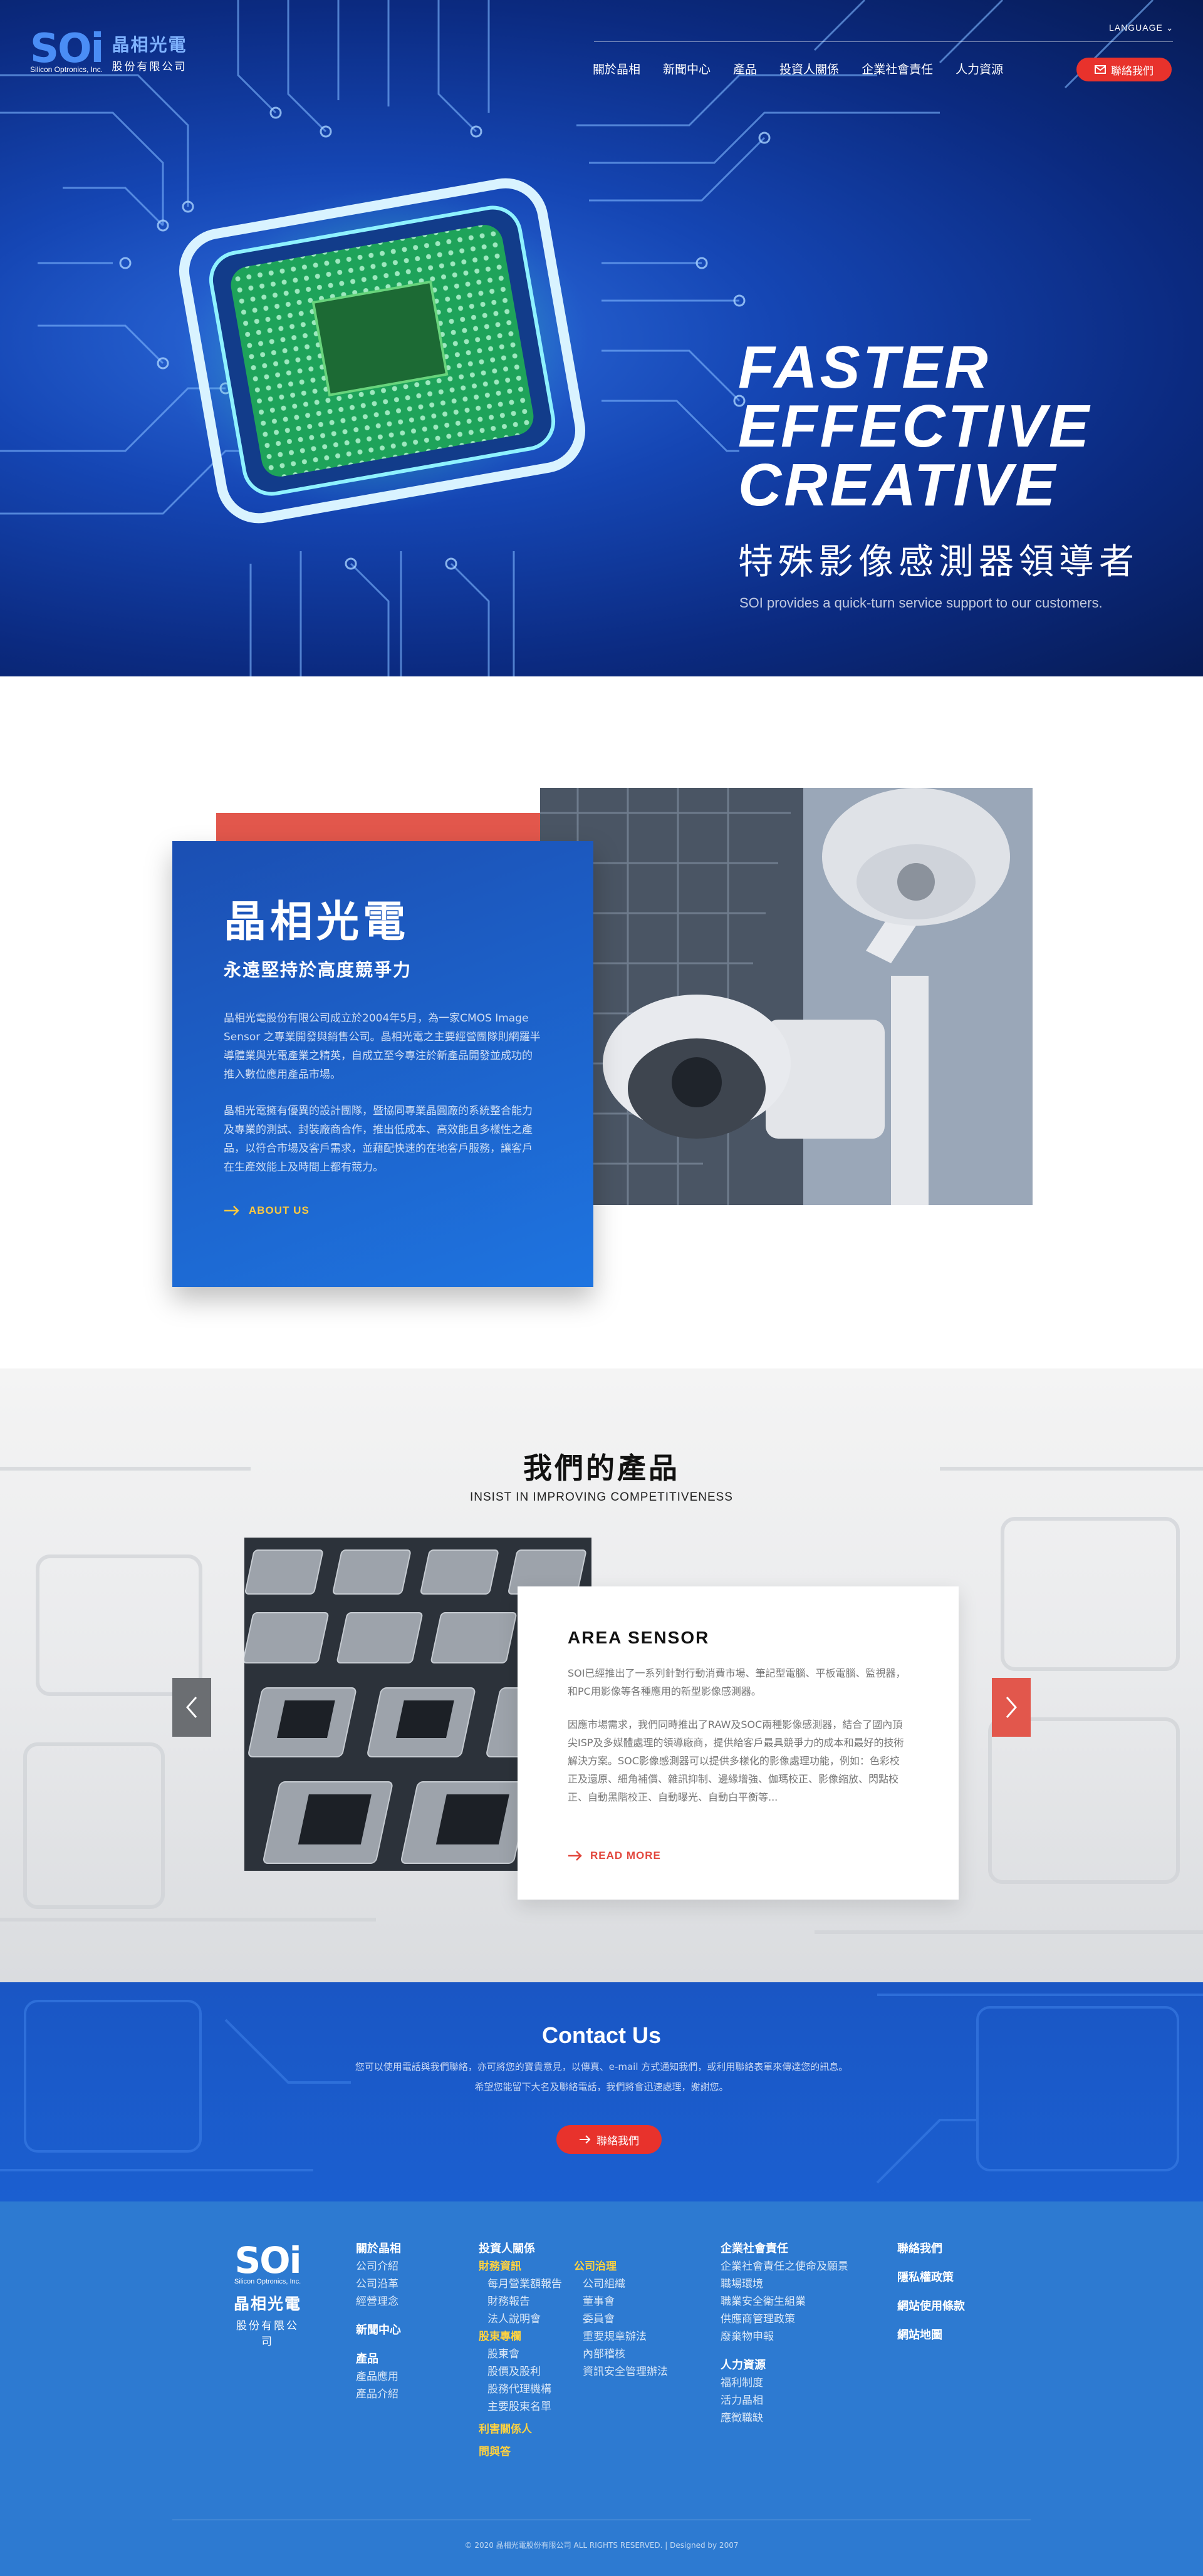 Image resolution: width=1203 pixels, height=2576 pixels. What do you see at coordinates (616, 68) in the screenshot?
I see `nav-item-about: 關於晶相` at bounding box center [616, 68].